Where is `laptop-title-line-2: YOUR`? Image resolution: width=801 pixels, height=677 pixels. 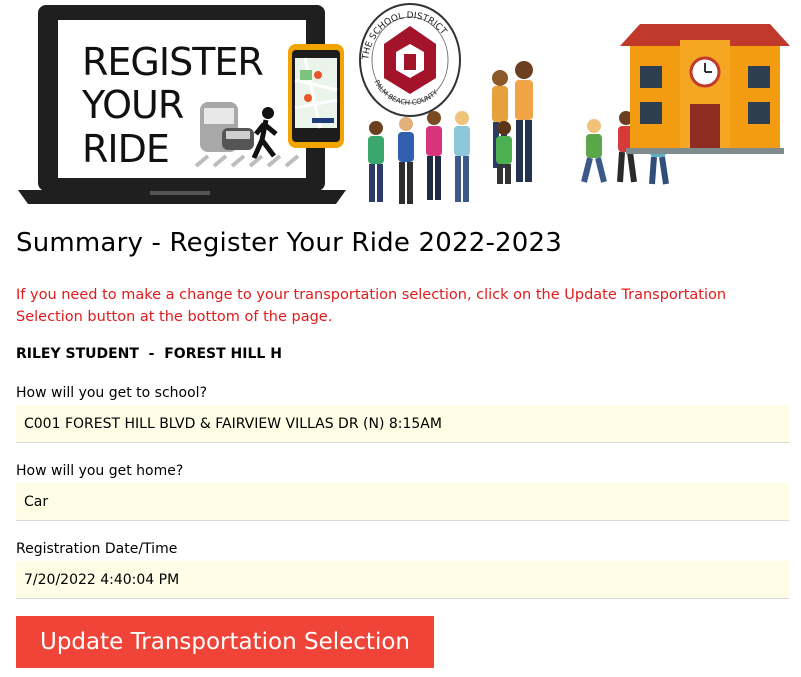 laptop-title-line-2: YOUR is located at coordinates (132, 105).